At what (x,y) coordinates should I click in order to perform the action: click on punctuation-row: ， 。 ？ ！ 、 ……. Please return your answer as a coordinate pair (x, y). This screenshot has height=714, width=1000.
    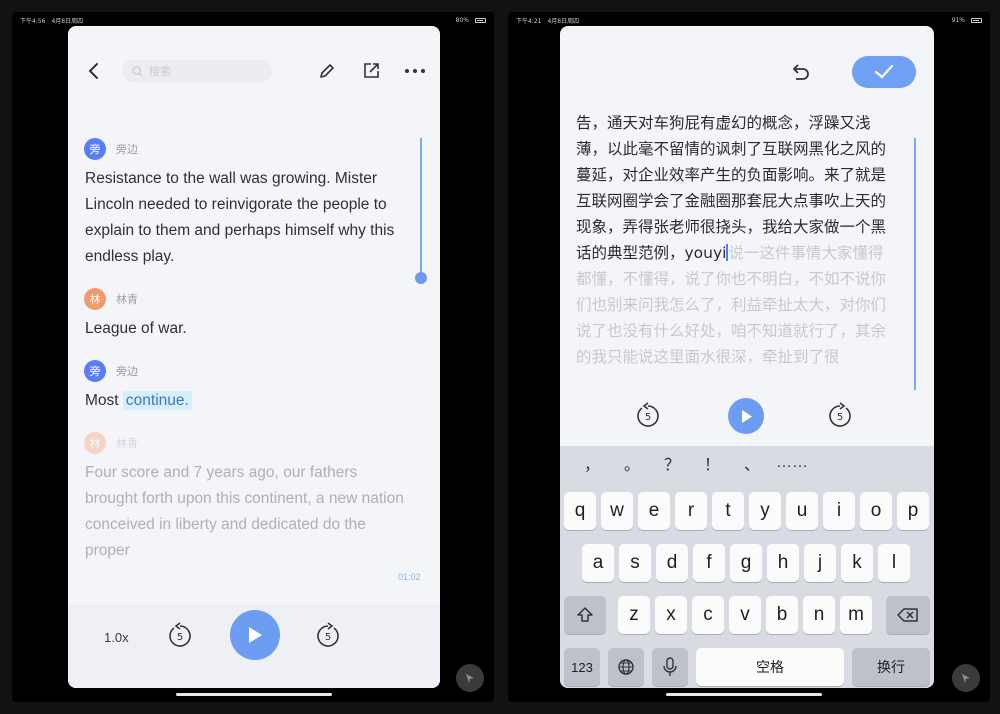
    Looking at the image, I should click on (747, 463).